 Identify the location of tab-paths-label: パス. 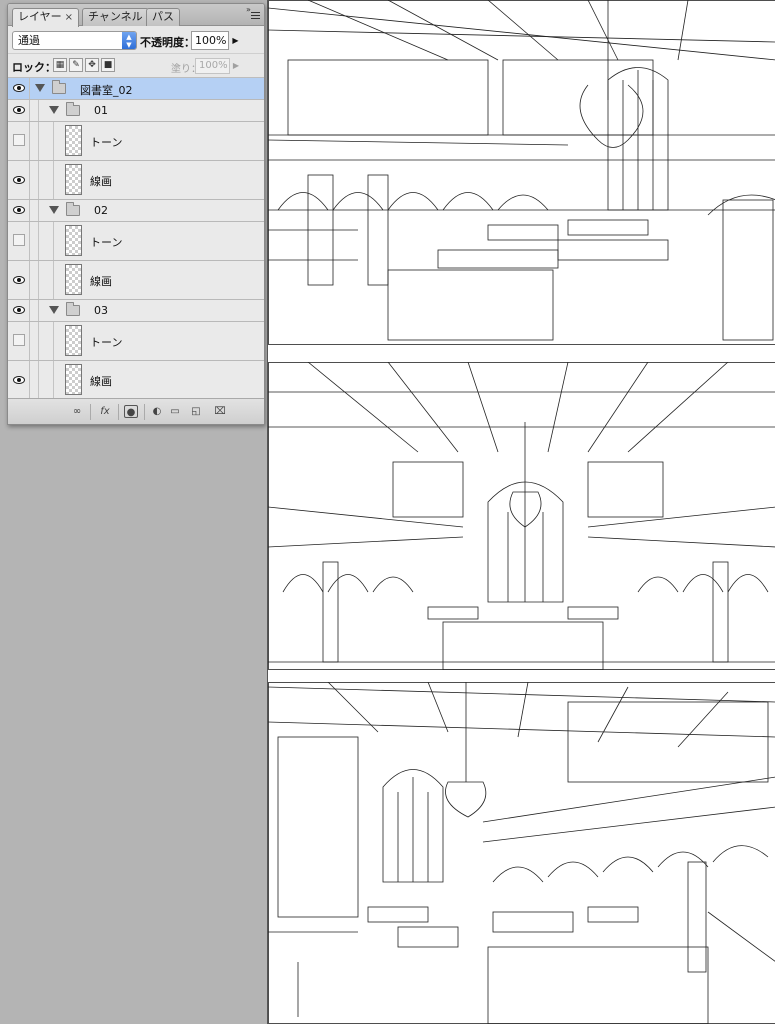
(163, 16).